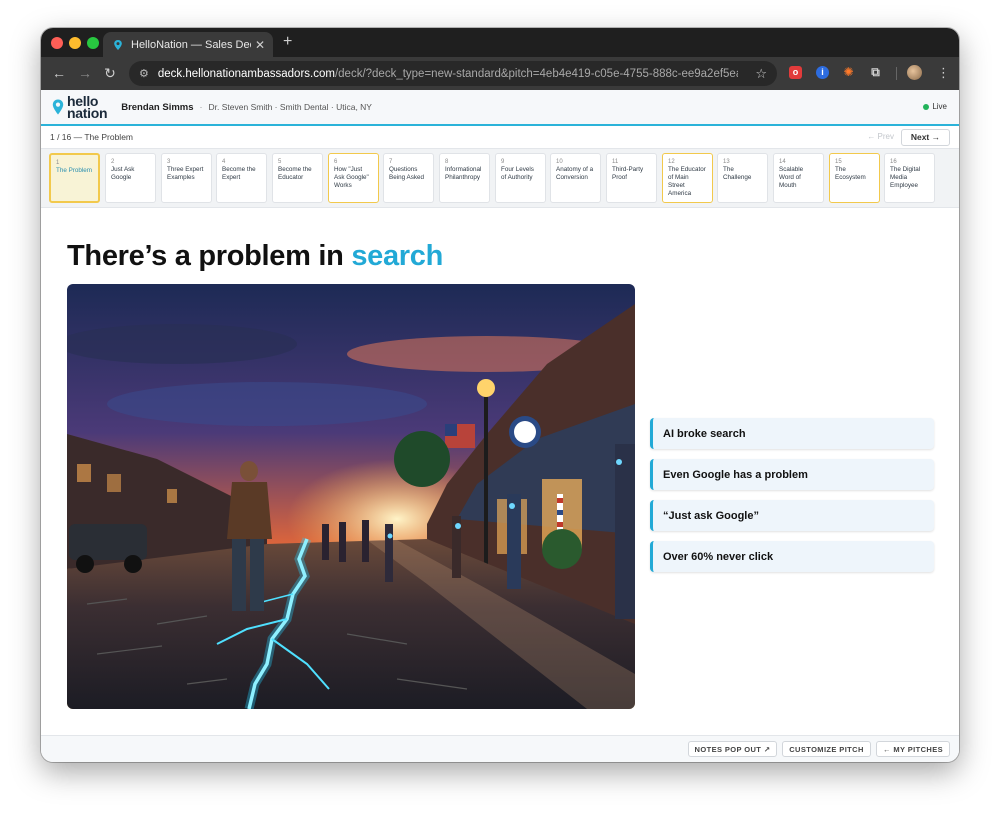 This screenshot has width=1000, height=817. Describe the element at coordinates (113, 162) in the screenshot. I see `slide-thumb-number: 2` at that location.